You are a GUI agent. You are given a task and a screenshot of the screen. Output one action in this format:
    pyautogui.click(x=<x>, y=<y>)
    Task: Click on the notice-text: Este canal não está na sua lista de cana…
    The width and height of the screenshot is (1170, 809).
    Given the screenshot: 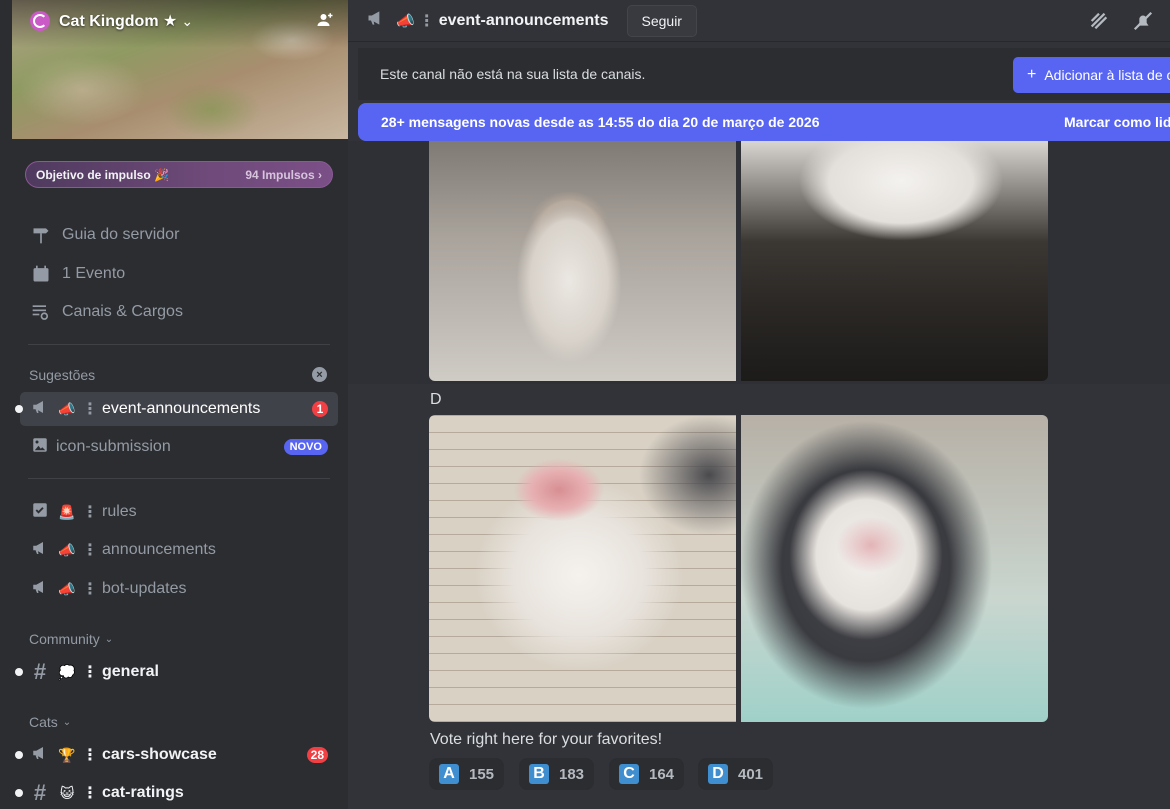 What is the action you would take?
    pyautogui.click(x=513, y=74)
    